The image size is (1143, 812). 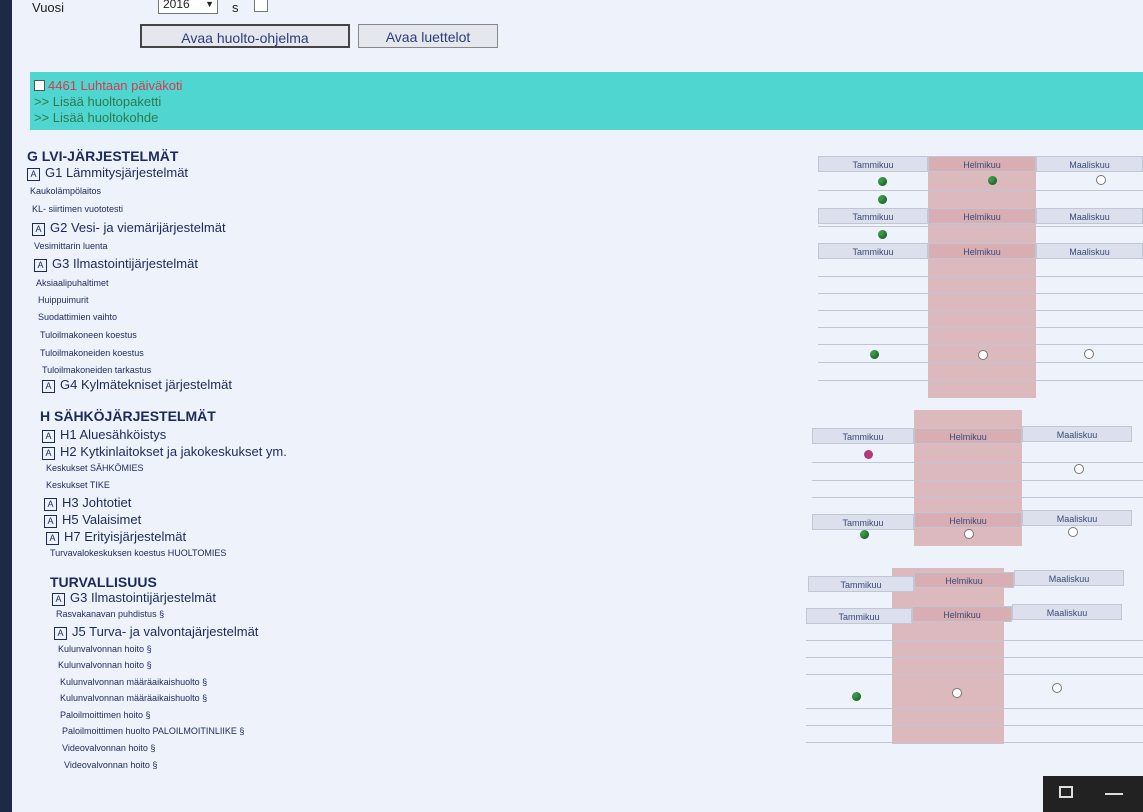 I want to click on category-safety-g3: A G3 Ilmastointijärjestelmät, so click(x=134, y=598).